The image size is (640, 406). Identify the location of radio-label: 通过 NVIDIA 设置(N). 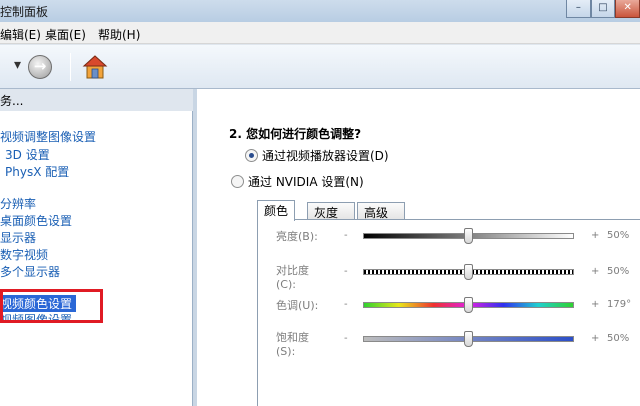
(306, 182).